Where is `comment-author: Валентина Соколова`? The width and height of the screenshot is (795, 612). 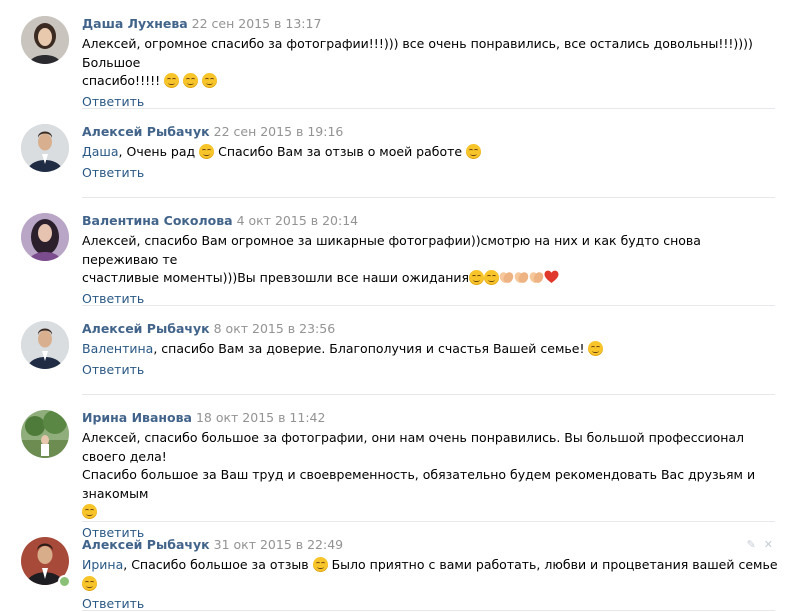
comment-author: Валентина Соколова is located at coordinates (157, 220).